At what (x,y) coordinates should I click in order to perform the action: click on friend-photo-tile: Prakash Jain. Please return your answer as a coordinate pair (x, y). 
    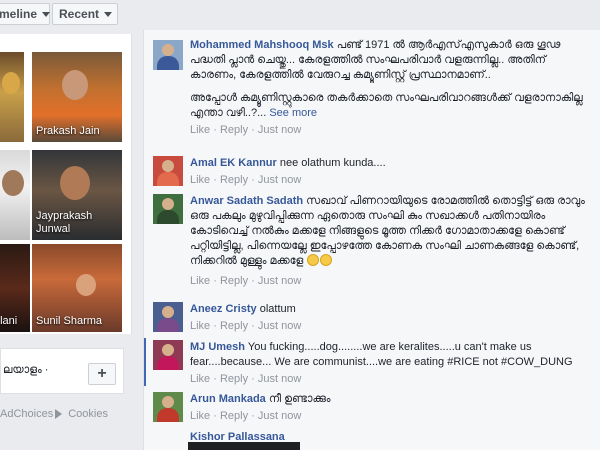
    Looking at the image, I should click on (77, 97).